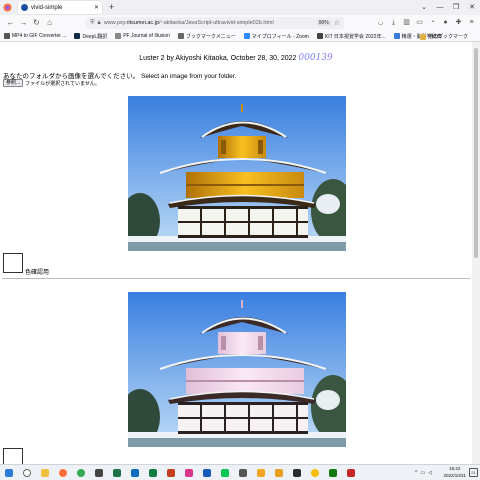 This screenshot has height=480, width=480. Describe the element at coordinates (472, 7) in the screenshot. I see `close-window-button: ✕` at that location.